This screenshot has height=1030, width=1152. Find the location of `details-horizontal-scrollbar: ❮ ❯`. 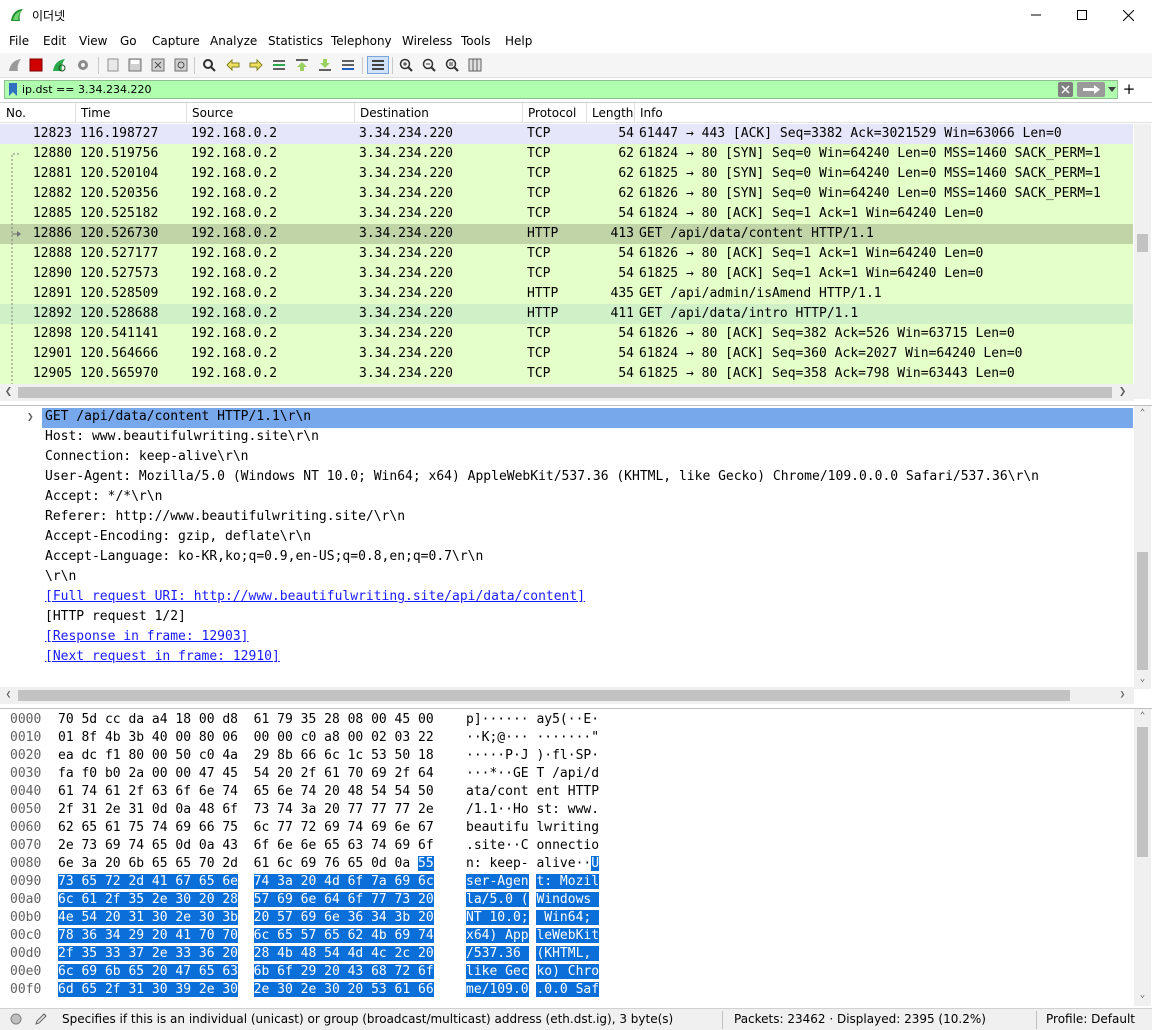

details-horizontal-scrollbar: ❮ ❯ is located at coordinates (567, 695).